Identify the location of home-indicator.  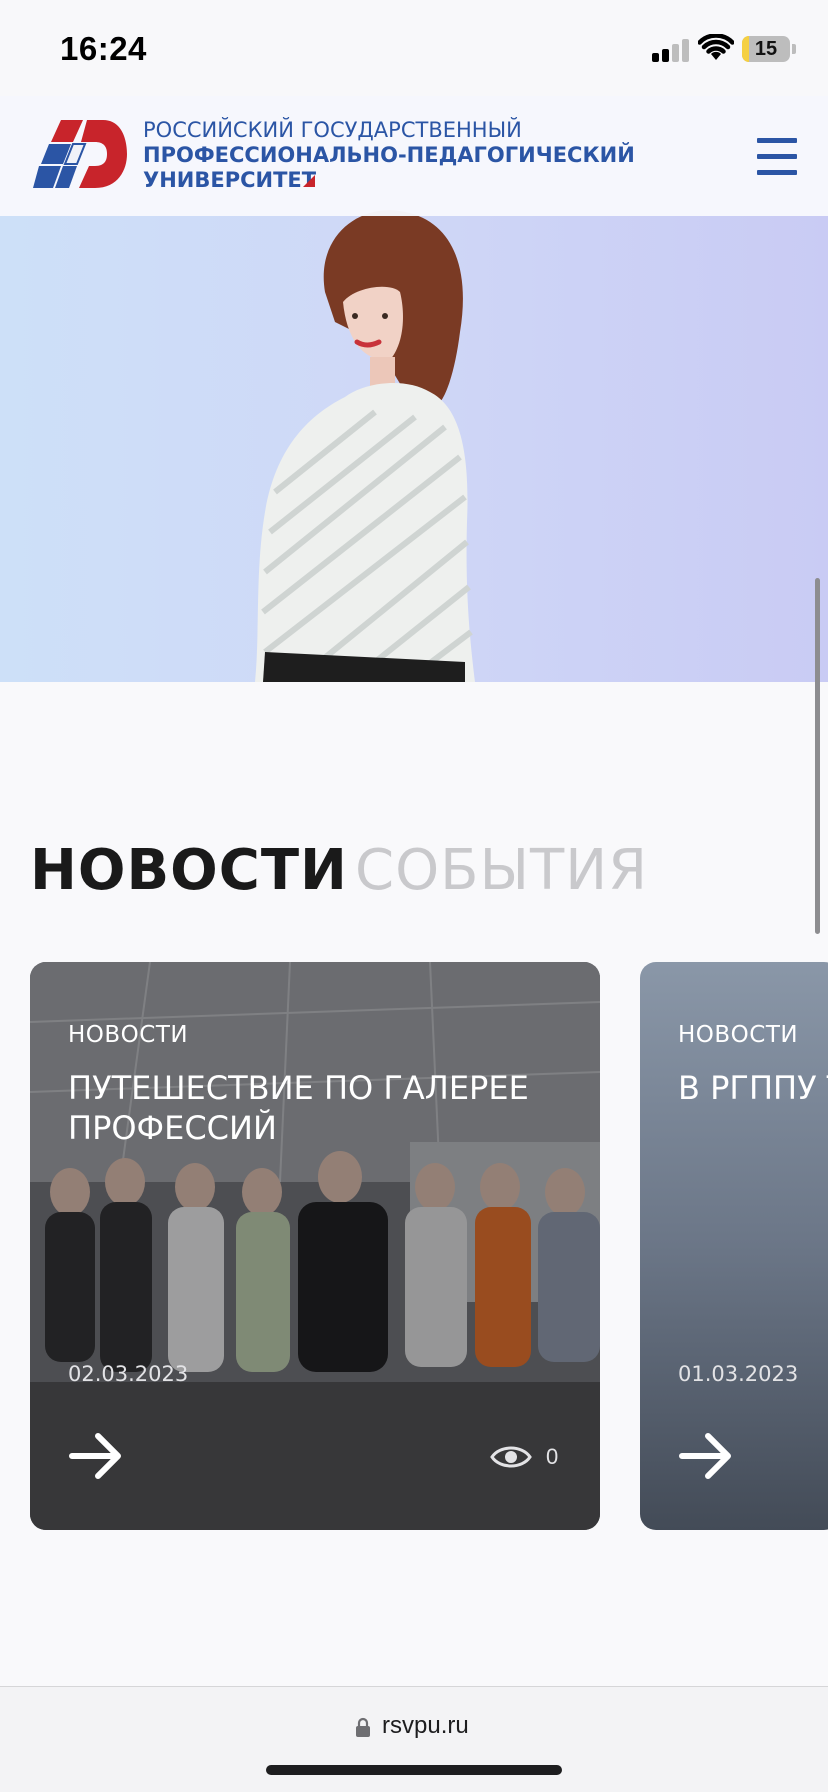
(414, 1770).